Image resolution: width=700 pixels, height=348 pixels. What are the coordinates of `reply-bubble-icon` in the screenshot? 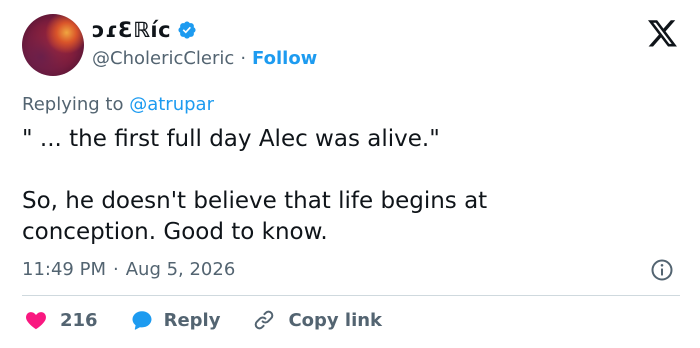 It's located at (142, 320).